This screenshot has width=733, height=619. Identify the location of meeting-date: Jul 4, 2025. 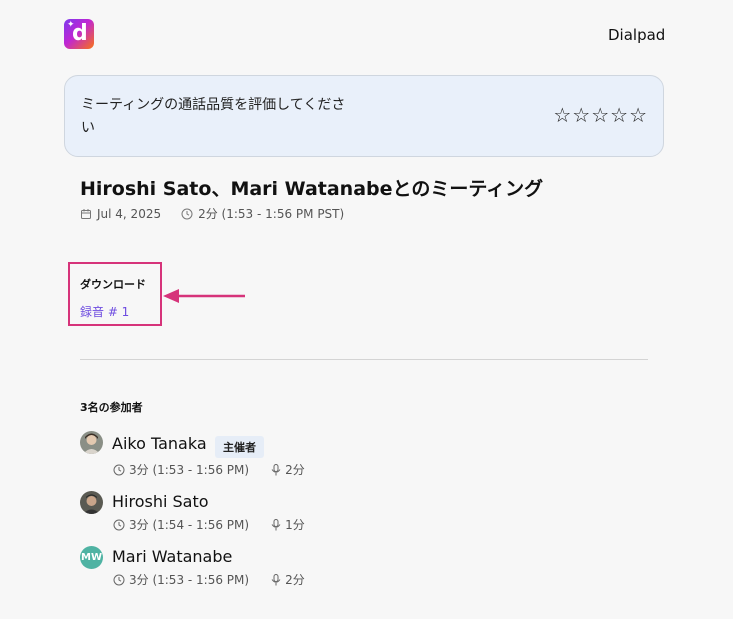
(129, 213).